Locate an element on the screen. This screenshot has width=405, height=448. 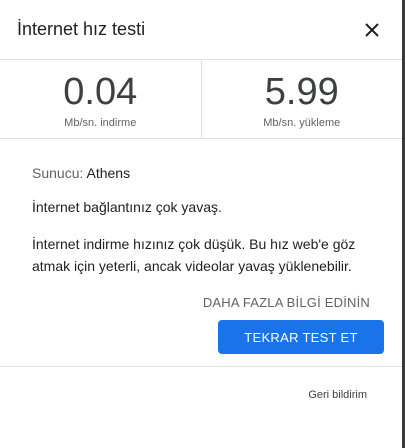
close-button is located at coordinates (372, 30).